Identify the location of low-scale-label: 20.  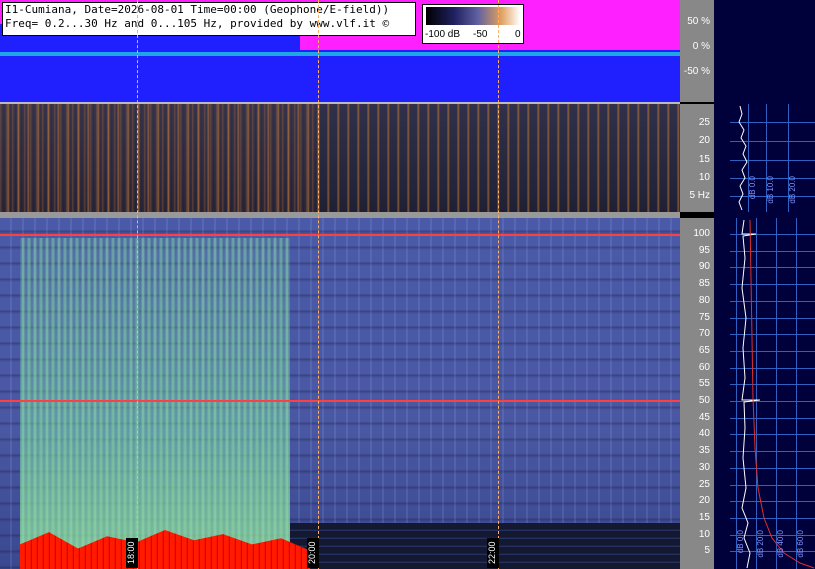
(704, 140).